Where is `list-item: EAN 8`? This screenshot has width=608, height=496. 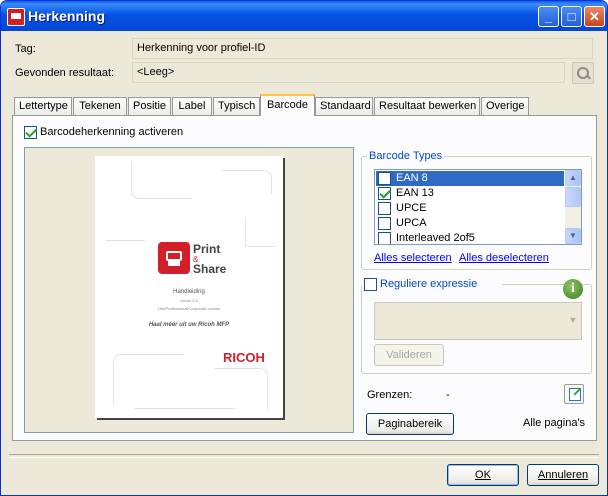 list-item: EAN 8 is located at coordinates (470, 178).